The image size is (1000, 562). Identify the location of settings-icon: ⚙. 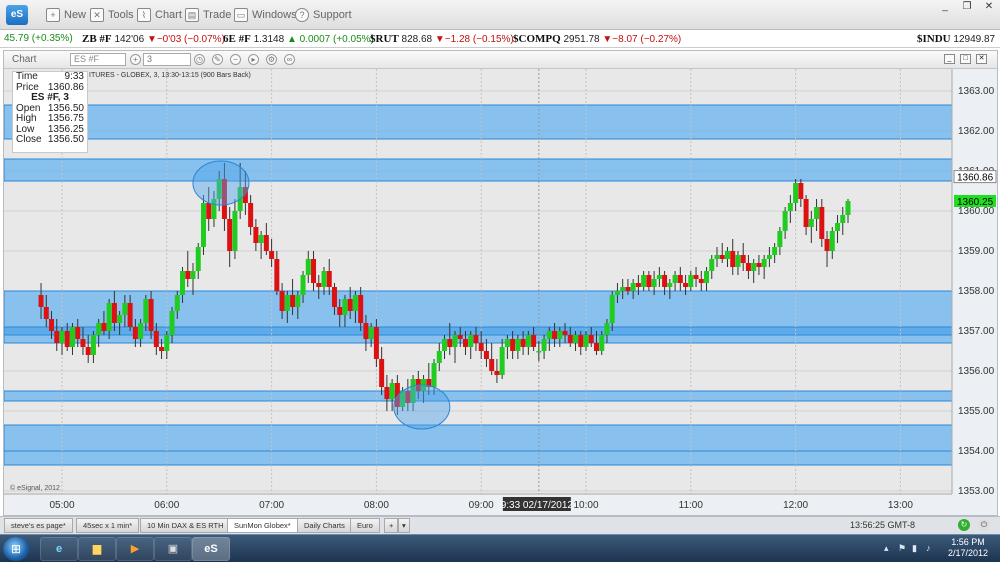
(271, 59).